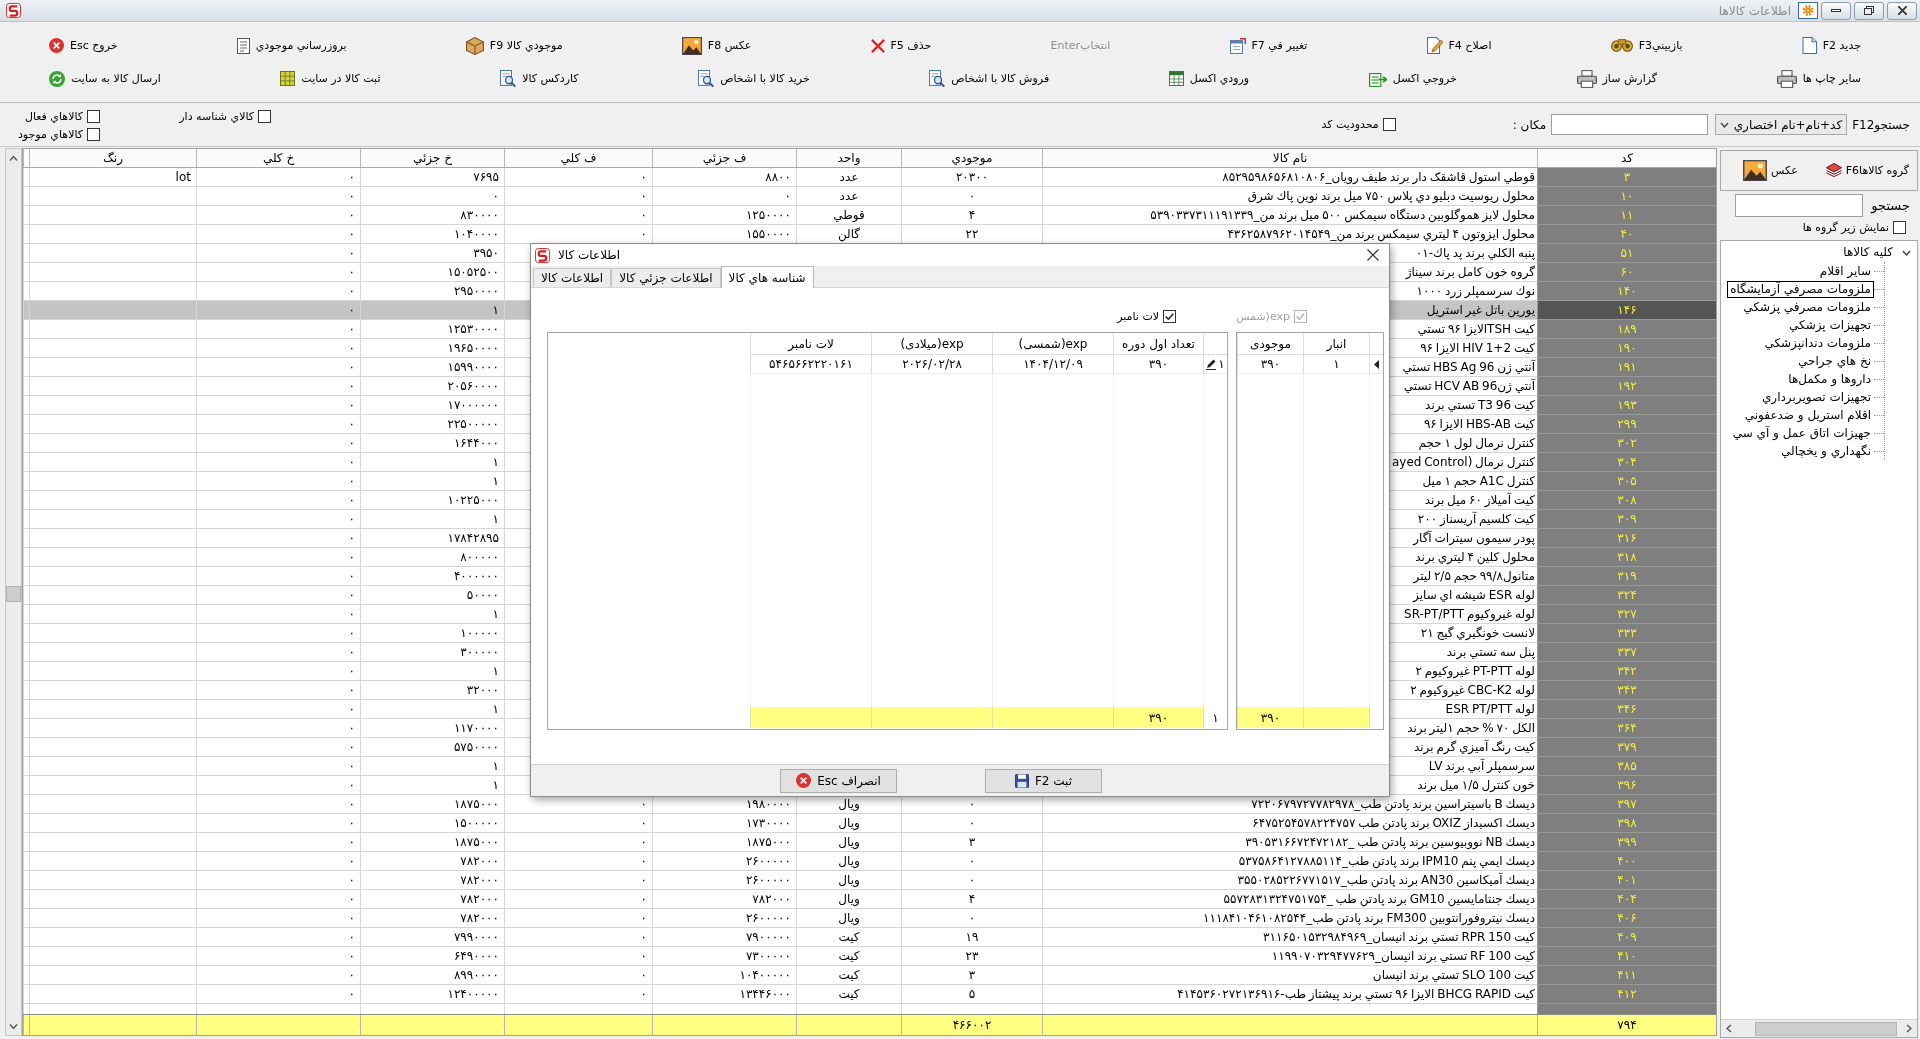 The width and height of the screenshot is (1920, 1039). What do you see at coordinates (1890, 205) in the screenshot?
I see `search-label: جستجو` at bounding box center [1890, 205].